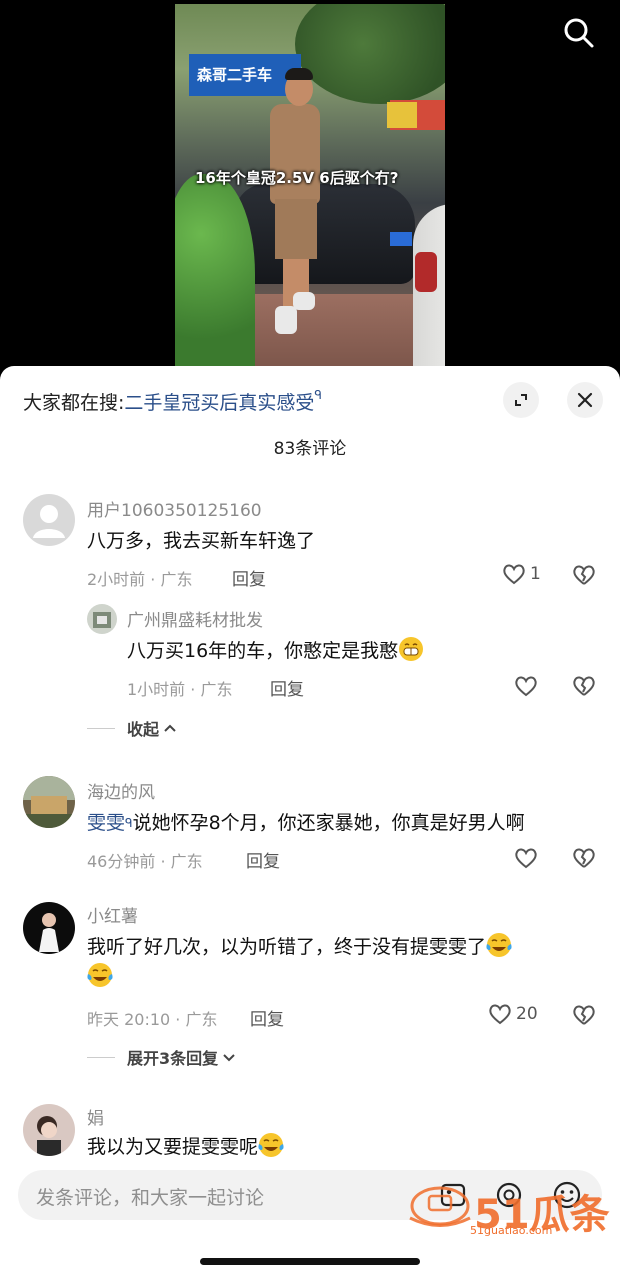  I want to click on expand-sheet-button, so click(521, 400).